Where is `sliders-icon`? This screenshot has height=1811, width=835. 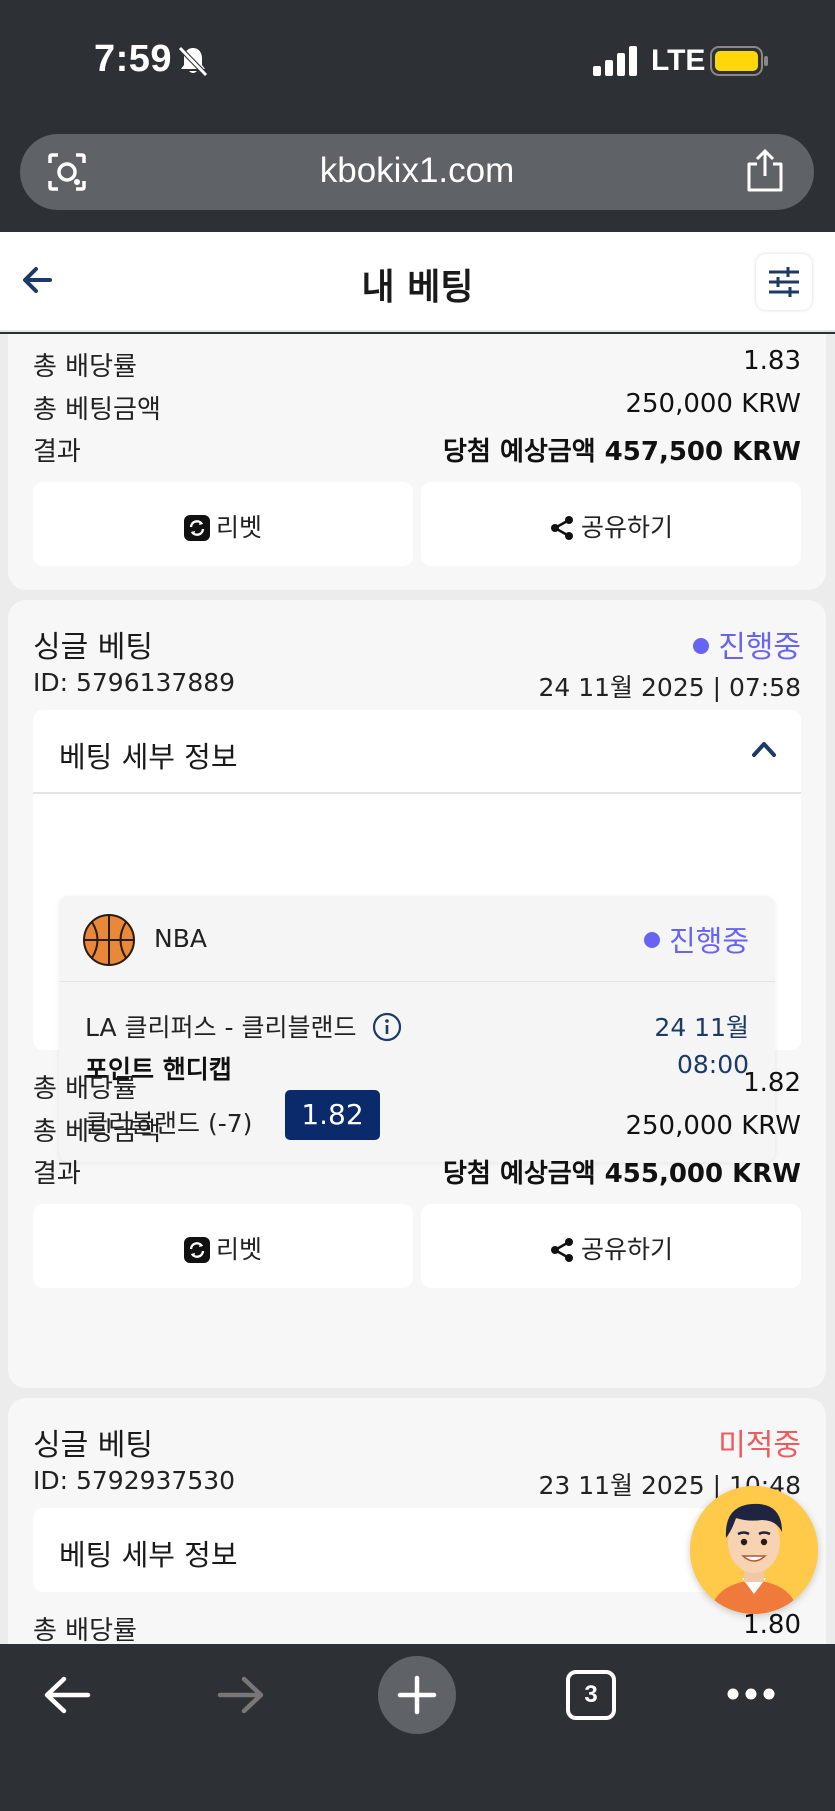 sliders-icon is located at coordinates (784, 282).